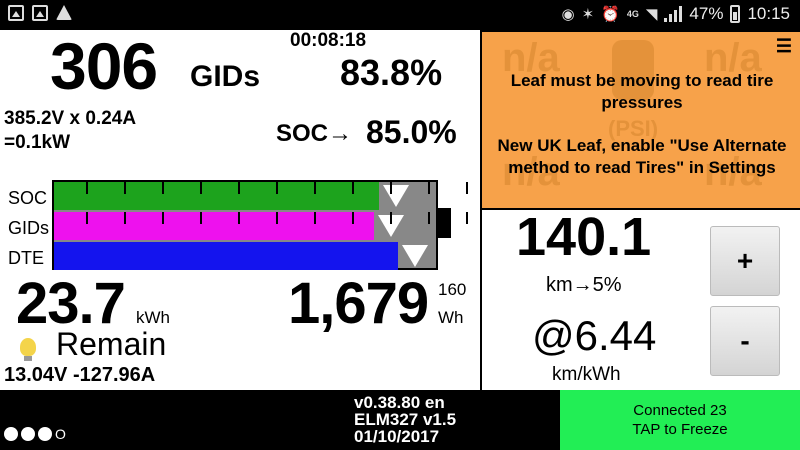 The image size is (800, 450). I want to click on wh-value: 1,679, so click(358, 303).